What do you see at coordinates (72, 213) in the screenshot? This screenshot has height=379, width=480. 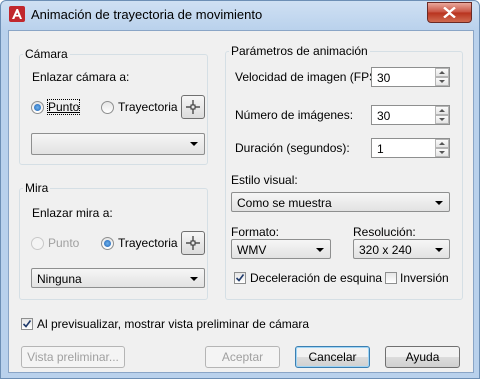 I see `target-link-label: Enlazar mira a:` at bounding box center [72, 213].